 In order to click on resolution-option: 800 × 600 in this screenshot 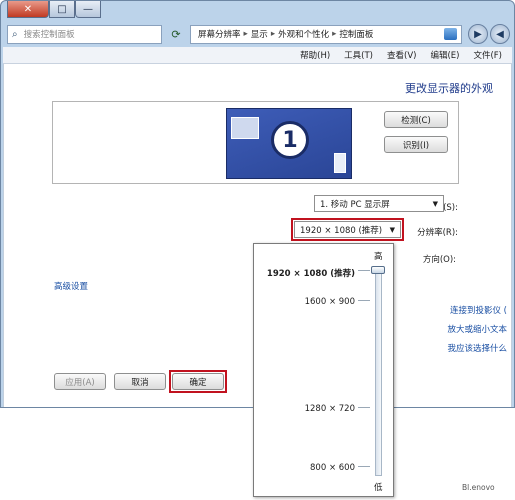, I will do `click(332, 468)`.